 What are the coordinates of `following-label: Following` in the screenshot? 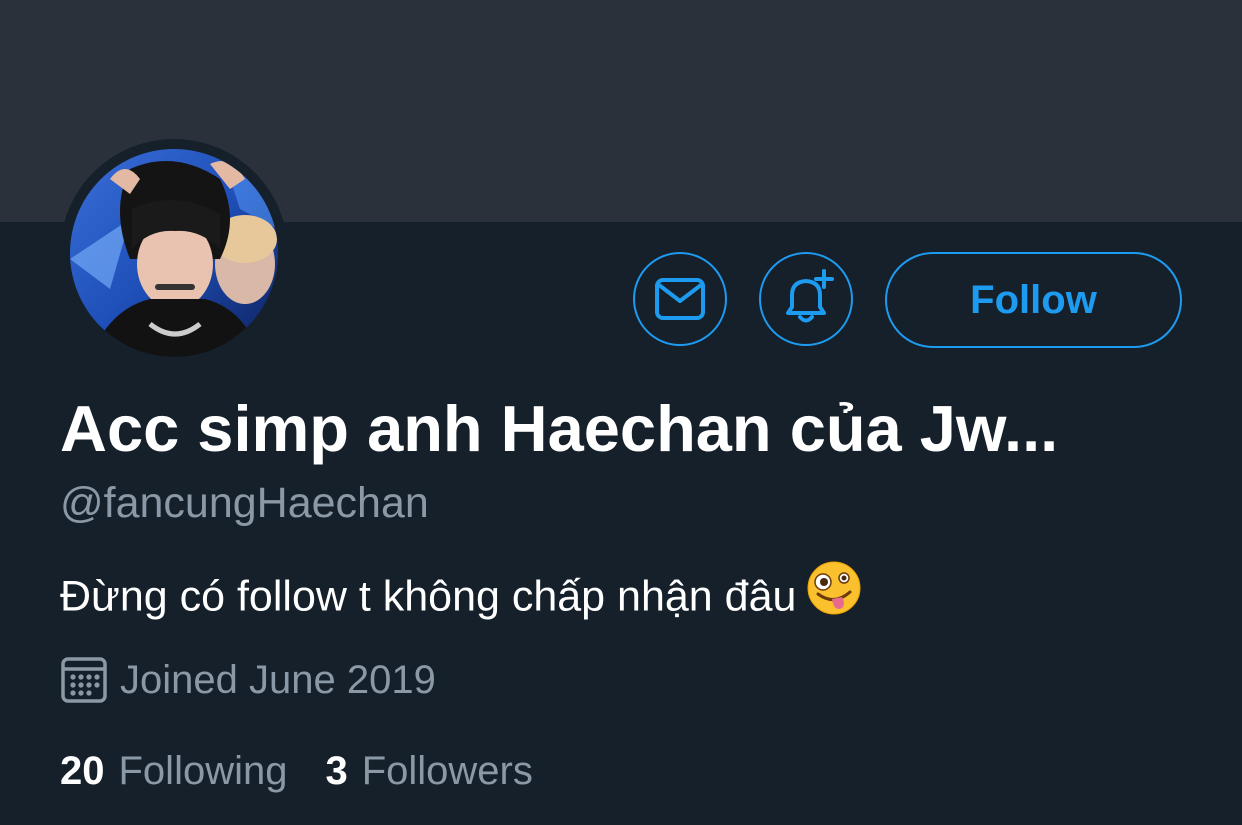 It's located at (203, 771).